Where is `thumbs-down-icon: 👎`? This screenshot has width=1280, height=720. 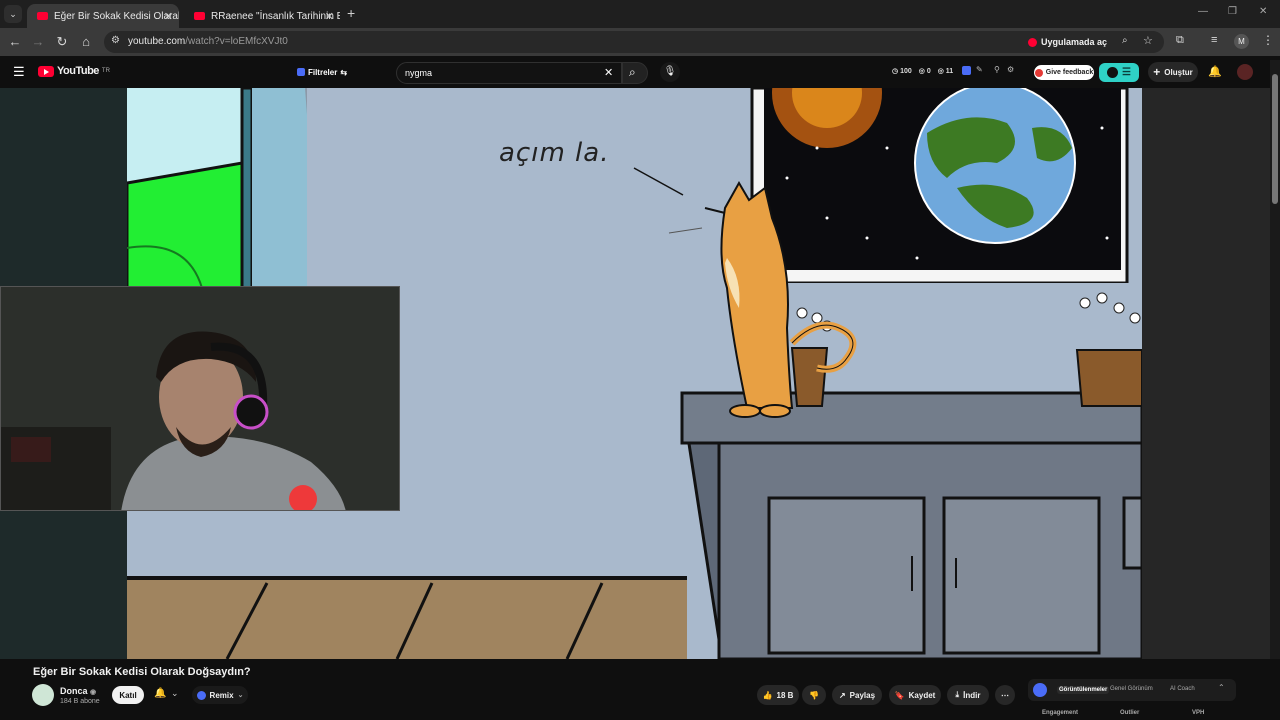 thumbs-down-icon: 👎 is located at coordinates (814, 695).